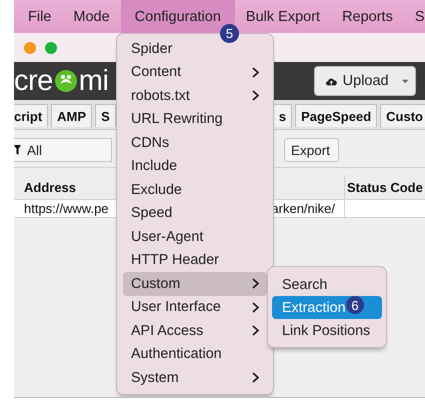  I want to click on table-cell: arken/nike/, so click(303, 208).